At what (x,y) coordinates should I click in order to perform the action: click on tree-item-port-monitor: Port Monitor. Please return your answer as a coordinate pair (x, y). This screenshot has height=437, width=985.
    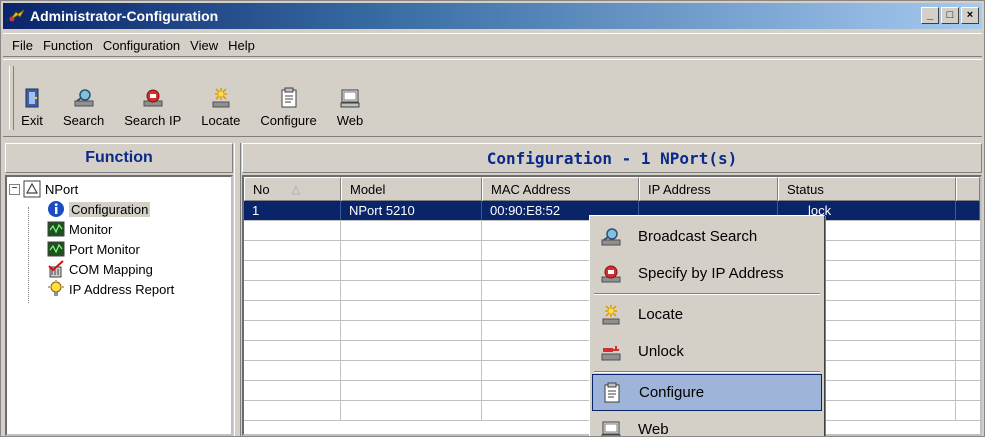
    Looking at the image, I should click on (120, 249).